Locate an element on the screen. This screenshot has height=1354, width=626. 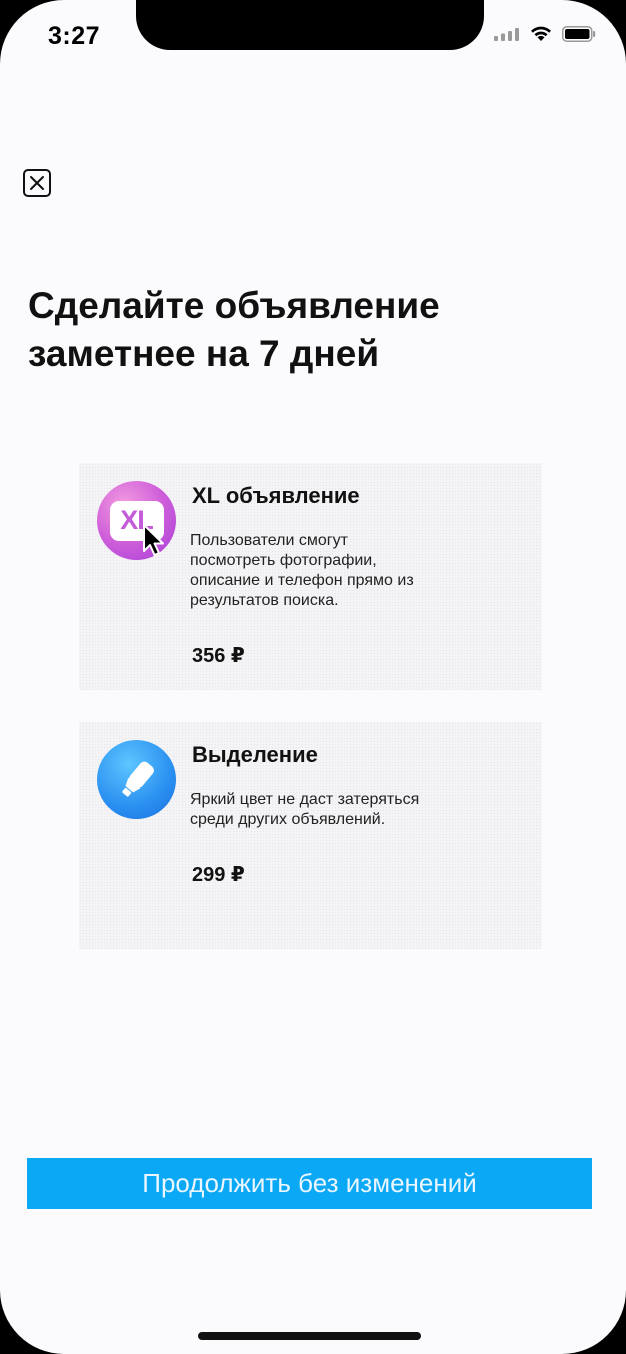
highlighter-icon is located at coordinates (136, 779).